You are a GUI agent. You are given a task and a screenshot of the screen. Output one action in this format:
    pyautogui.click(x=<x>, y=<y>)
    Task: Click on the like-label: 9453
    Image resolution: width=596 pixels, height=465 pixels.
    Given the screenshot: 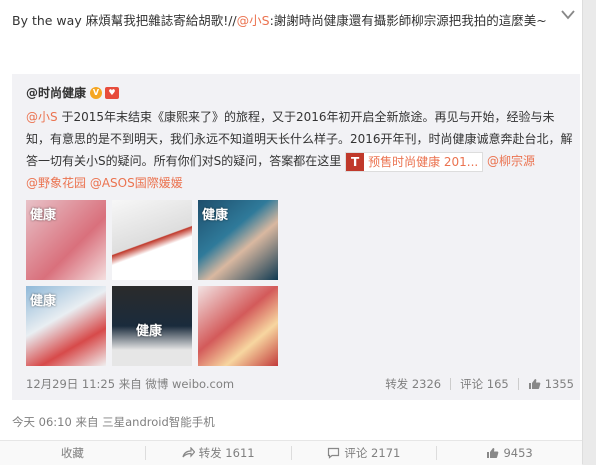 What is the action you would take?
    pyautogui.click(x=518, y=453)
    